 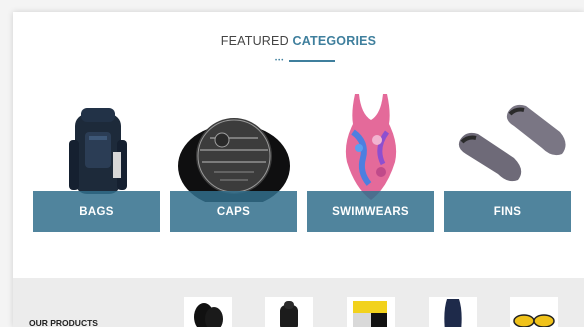 What do you see at coordinates (334, 41) in the screenshot?
I see `section-title-accent: CATEGORIES` at bounding box center [334, 41].